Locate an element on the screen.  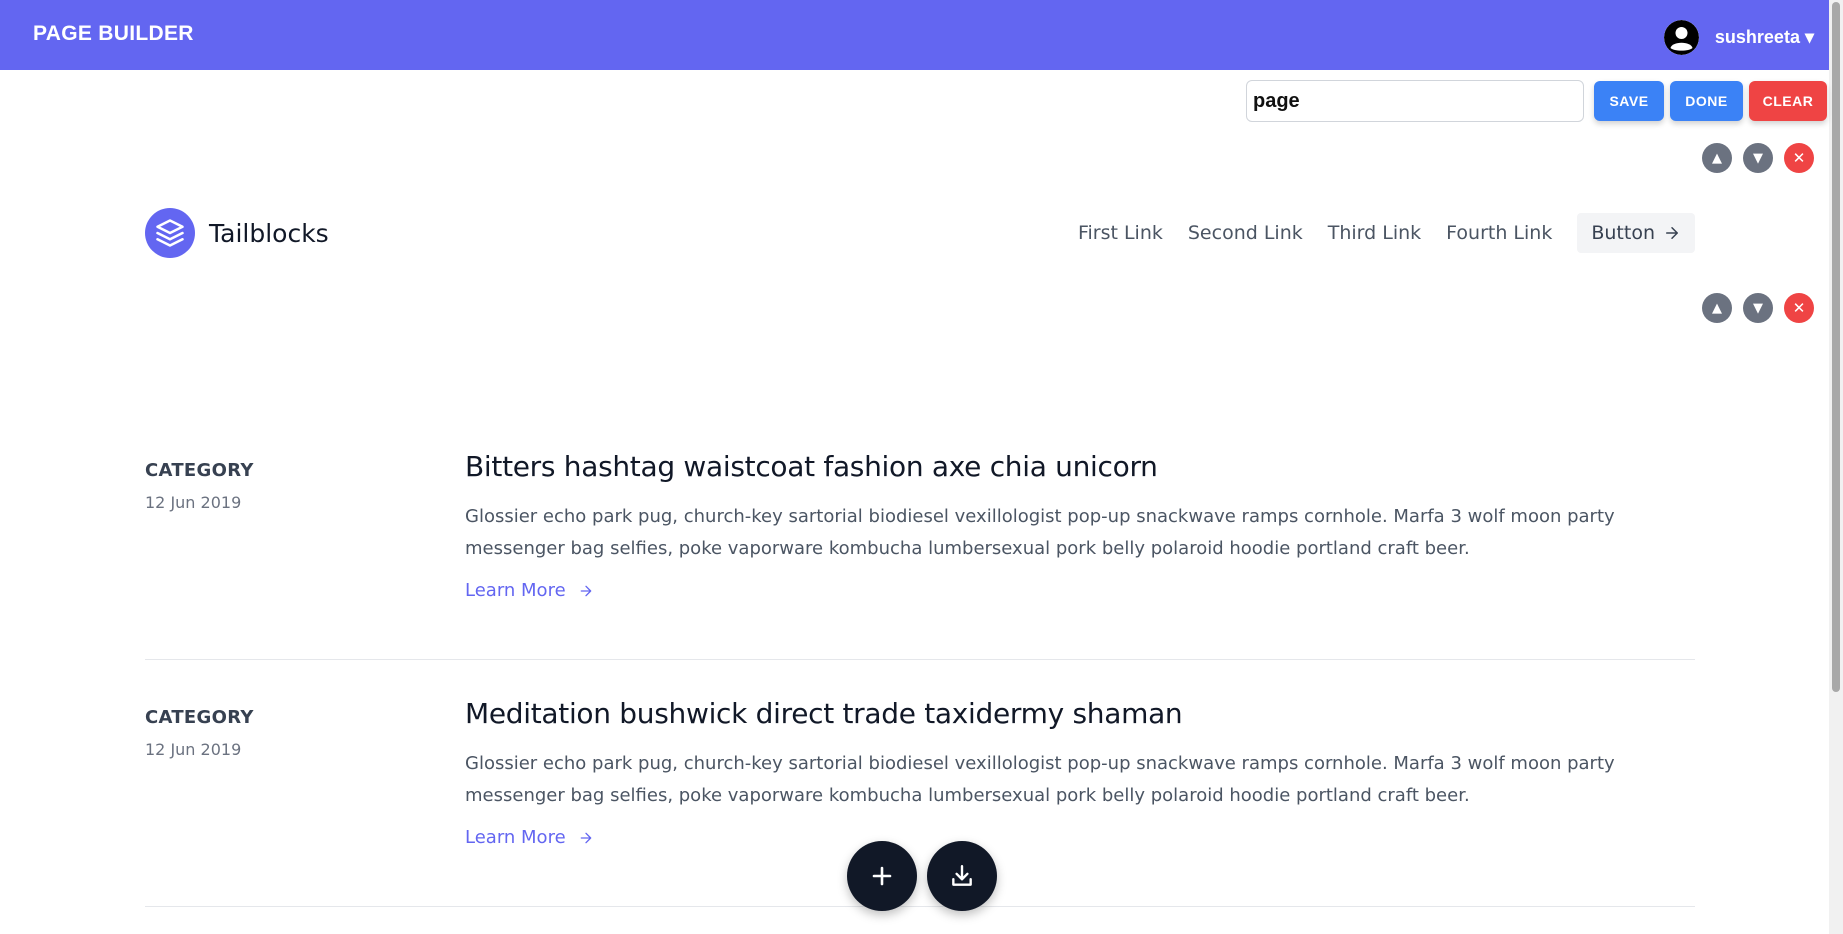
layers-icon is located at coordinates (170, 233).